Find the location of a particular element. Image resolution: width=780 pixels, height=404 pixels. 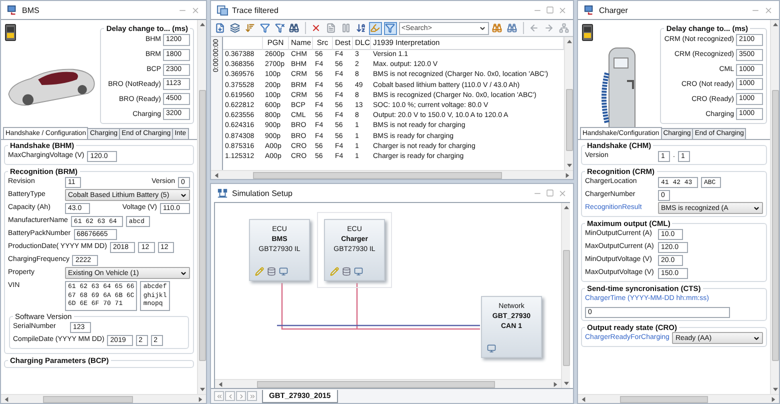

chevron-right-icon is located at coordinates (241, 396).